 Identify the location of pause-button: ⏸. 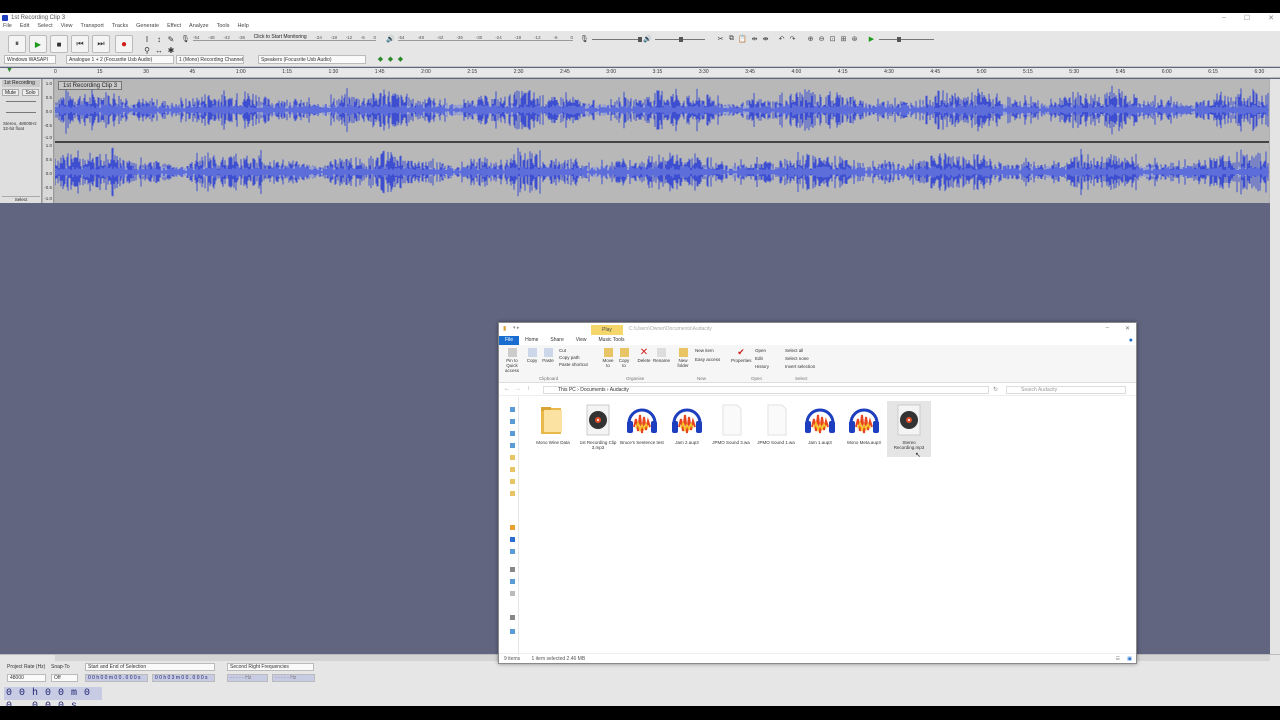
(17, 44).